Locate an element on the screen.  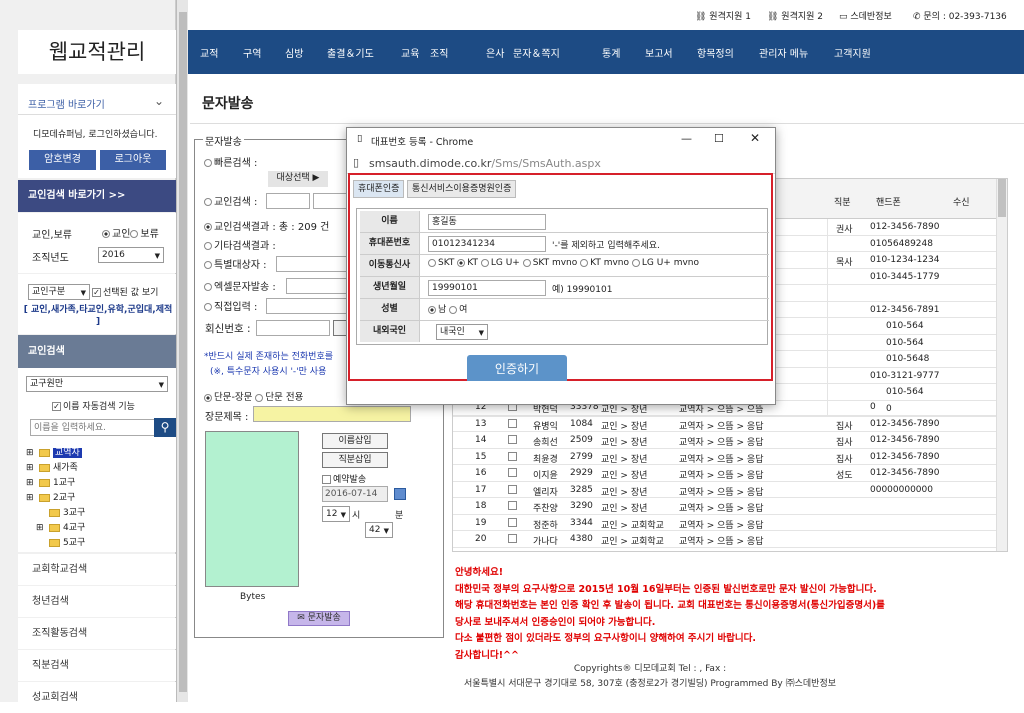
table-row: 19 정준하 3344 교인 > 교회학교 교역자 > 으뜸 > 응답 is located at coordinates (725, 523).